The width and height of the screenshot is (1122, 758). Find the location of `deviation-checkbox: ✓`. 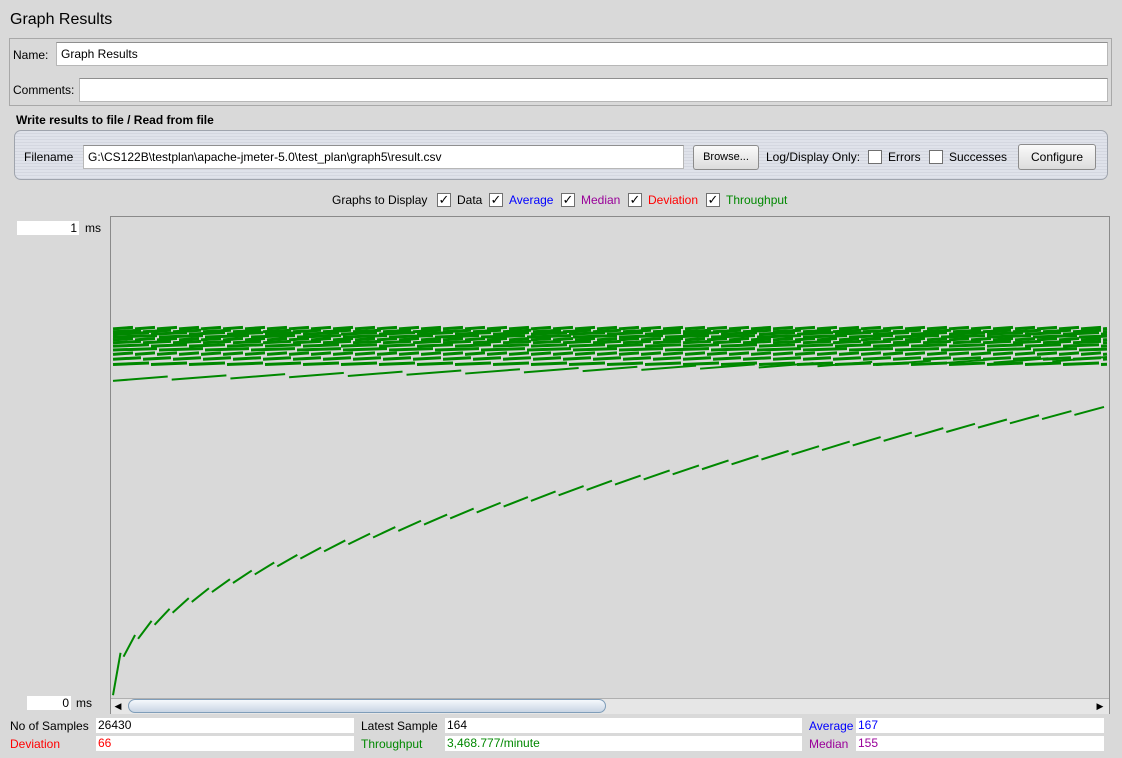

deviation-checkbox: ✓ is located at coordinates (635, 200).